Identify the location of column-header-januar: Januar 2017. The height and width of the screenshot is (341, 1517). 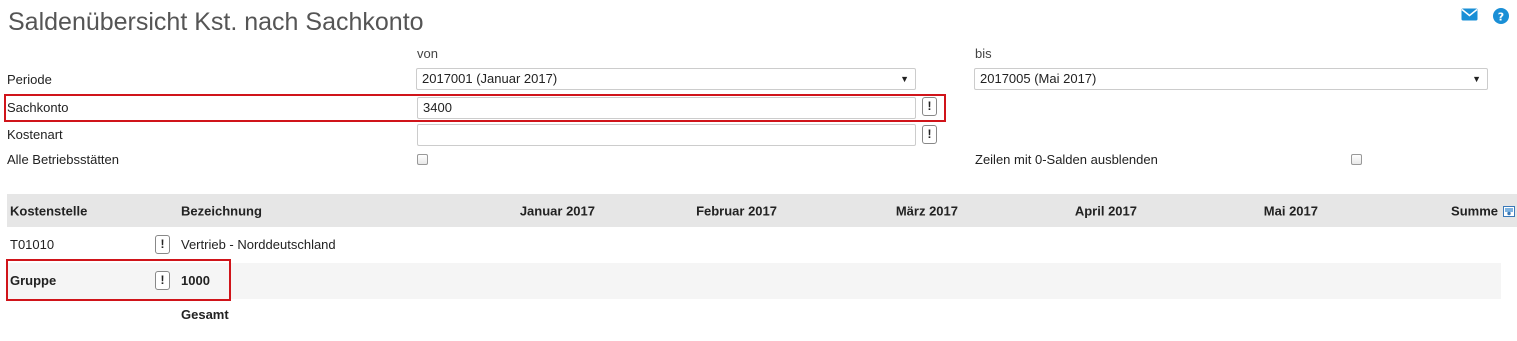
(557, 211).